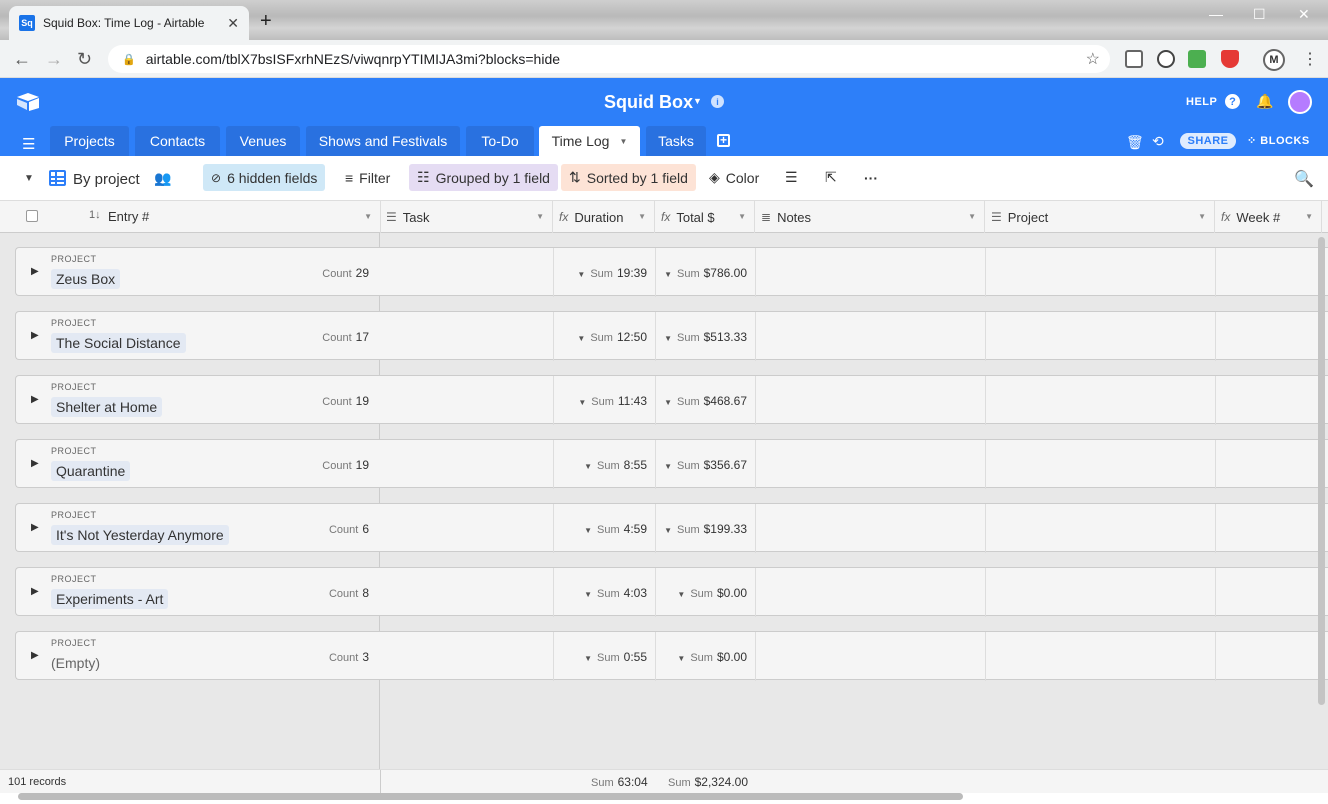 The width and height of the screenshot is (1328, 804). I want to click on view-name: By project, so click(106, 179).